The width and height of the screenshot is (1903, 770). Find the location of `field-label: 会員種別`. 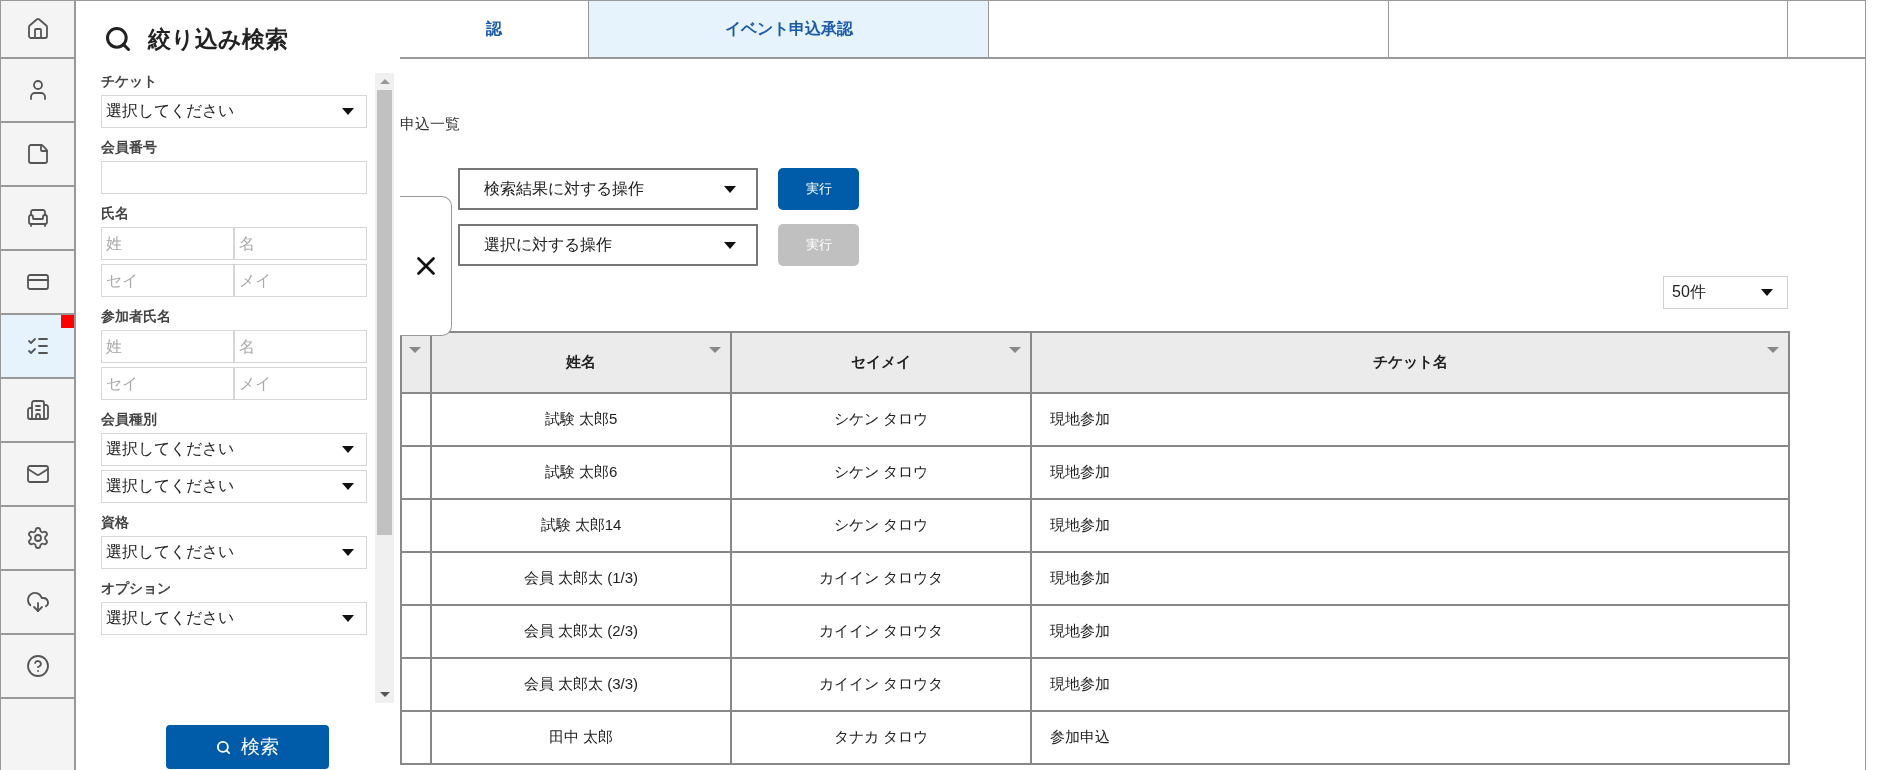

field-label: 会員種別 is located at coordinates (129, 420).